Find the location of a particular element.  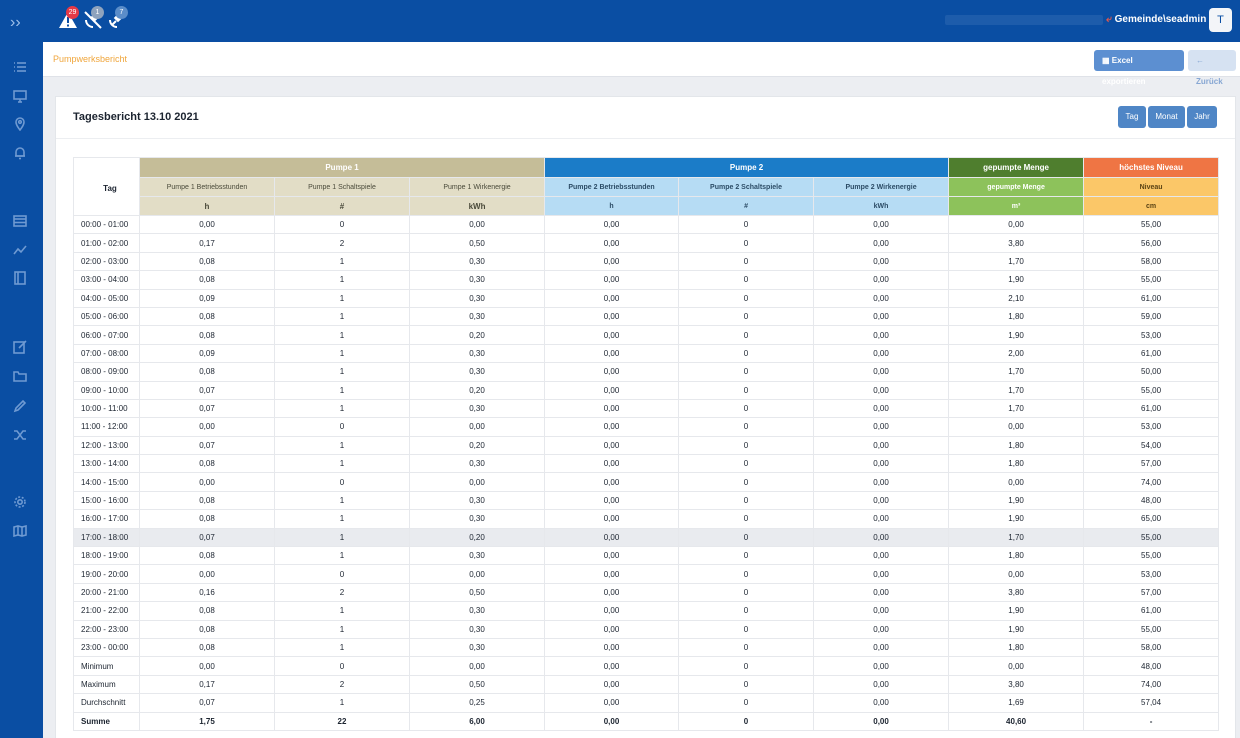

row-label: 01:00 - 02:00 is located at coordinates (106, 243).